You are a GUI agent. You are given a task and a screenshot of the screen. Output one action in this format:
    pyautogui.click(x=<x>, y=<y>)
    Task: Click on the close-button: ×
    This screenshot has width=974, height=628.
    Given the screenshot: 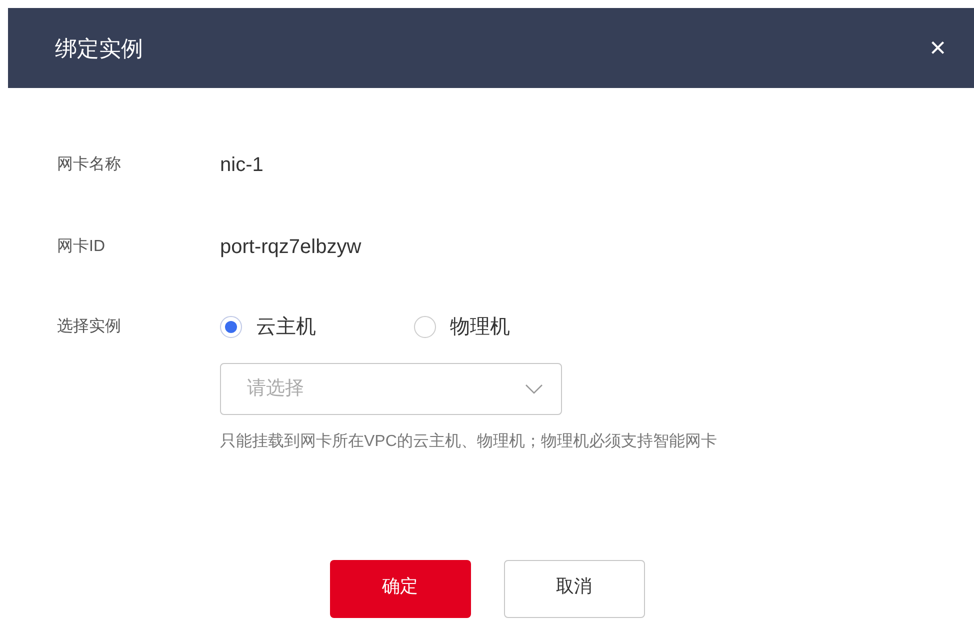 What is the action you would take?
    pyautogui.click(x=938, y=48)
    